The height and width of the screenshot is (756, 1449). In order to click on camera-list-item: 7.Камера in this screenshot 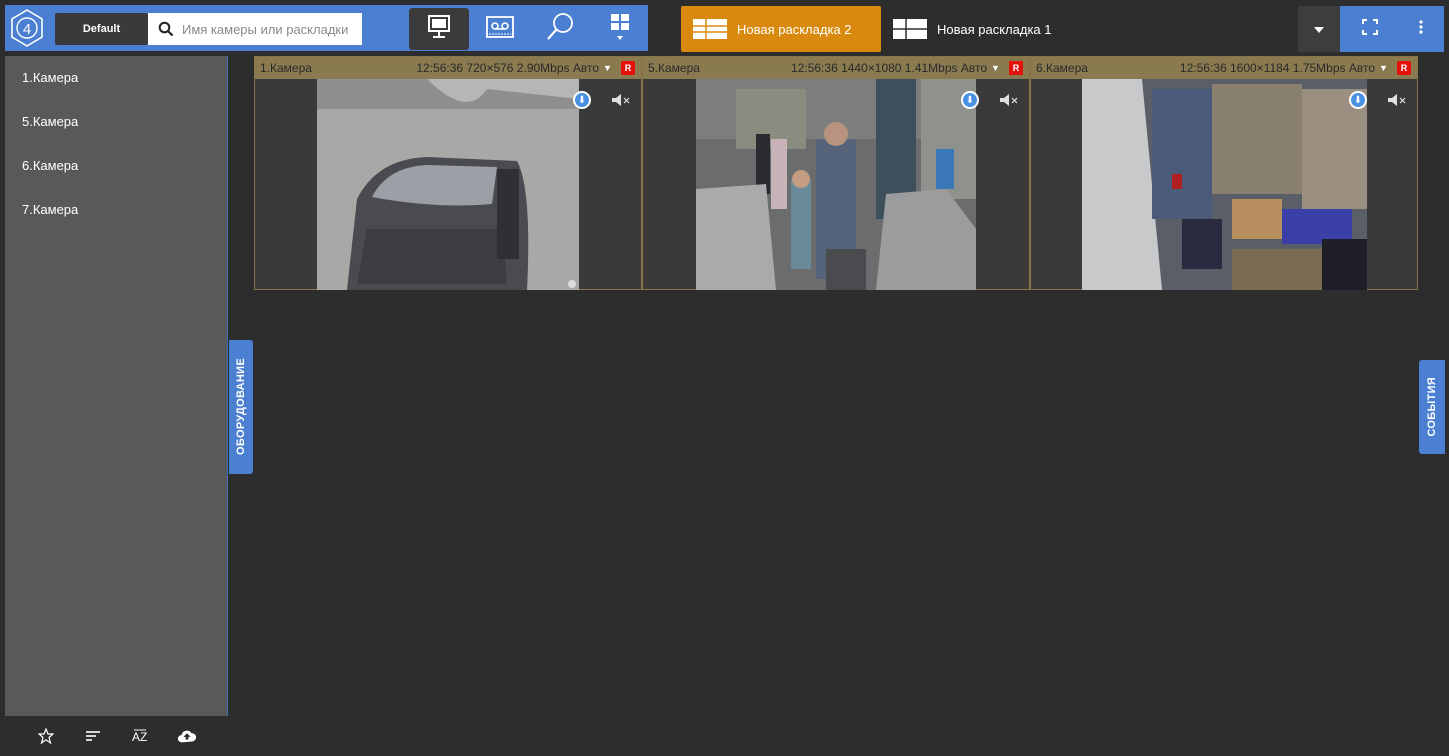, I will do `click(116, 210)`.